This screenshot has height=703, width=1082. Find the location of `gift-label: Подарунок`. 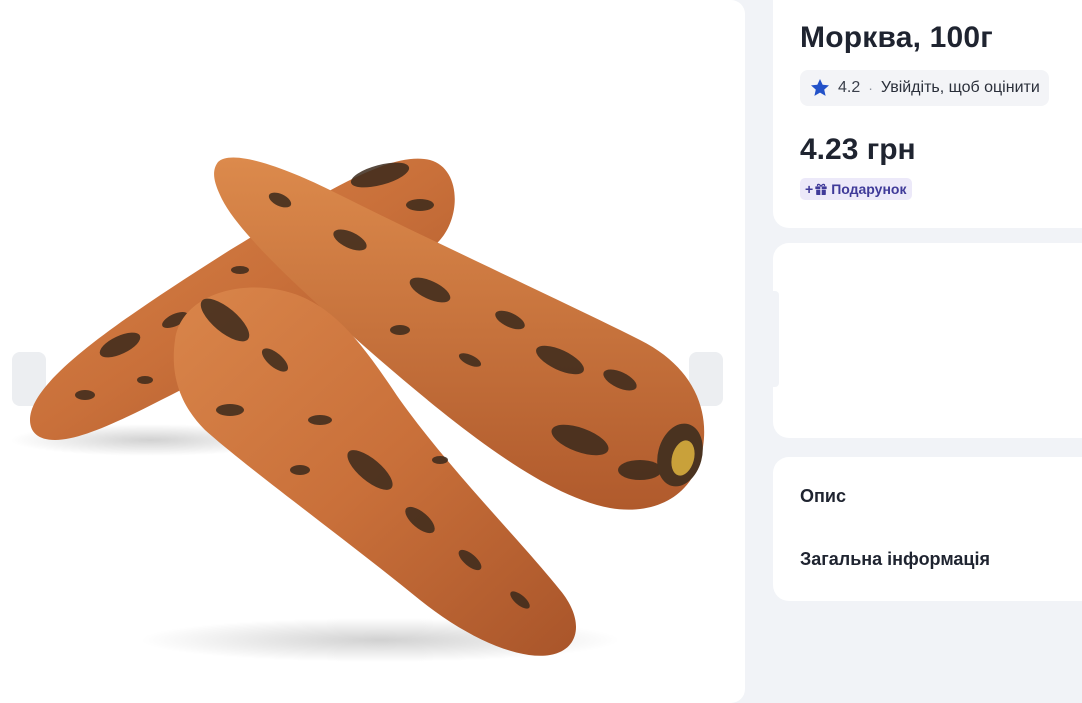

gift-label: Подарунок is located at coordinates (869, 189).